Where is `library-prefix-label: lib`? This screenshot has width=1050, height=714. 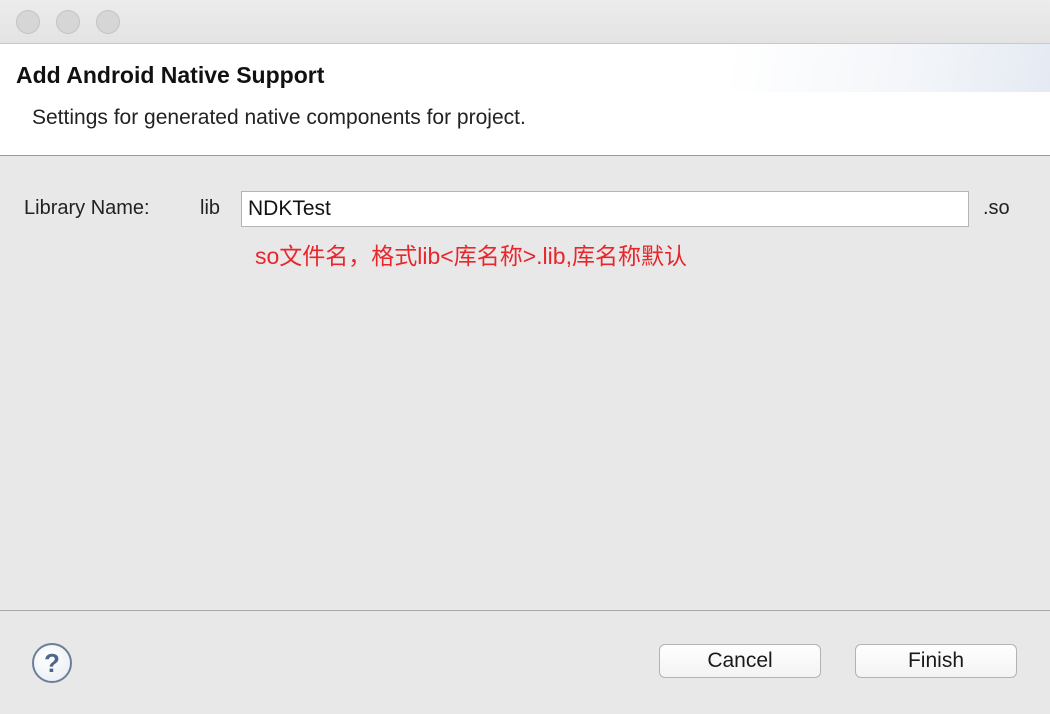
library-prefix-label: lib is located at coordinates (210, 208).